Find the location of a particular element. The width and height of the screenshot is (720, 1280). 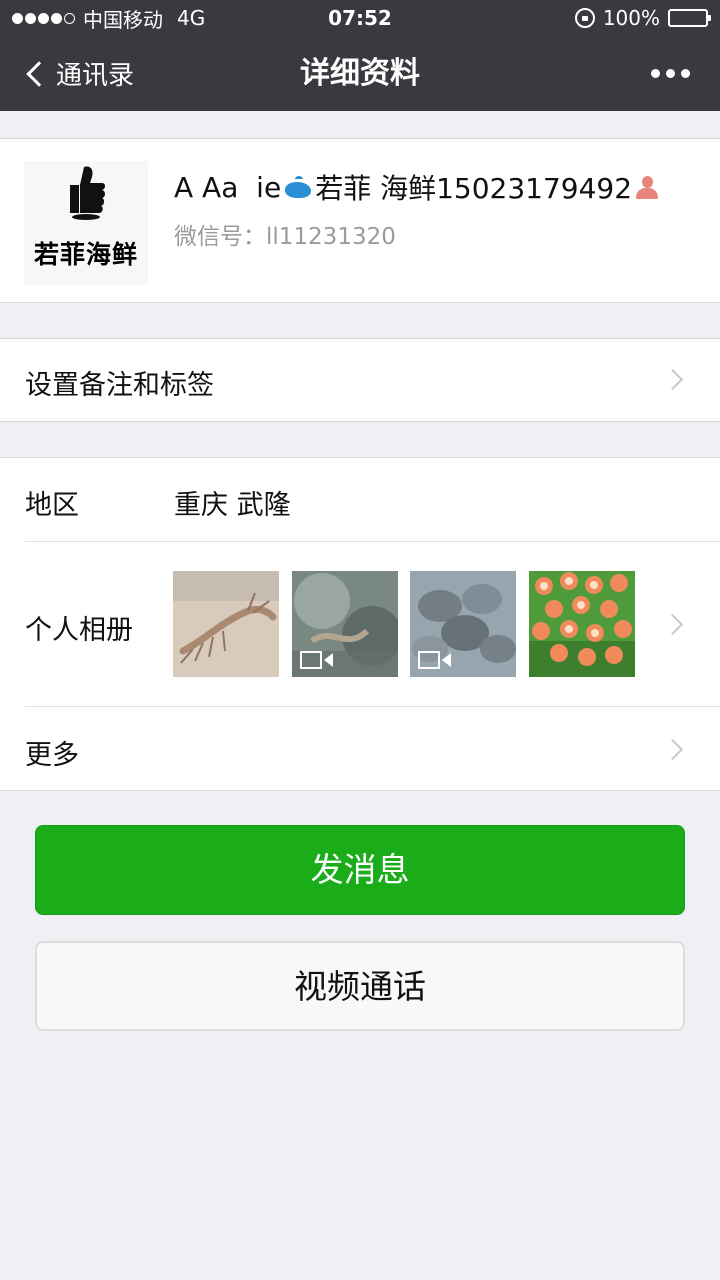

whale-emoji-icon is located at coordinates (298, 187).